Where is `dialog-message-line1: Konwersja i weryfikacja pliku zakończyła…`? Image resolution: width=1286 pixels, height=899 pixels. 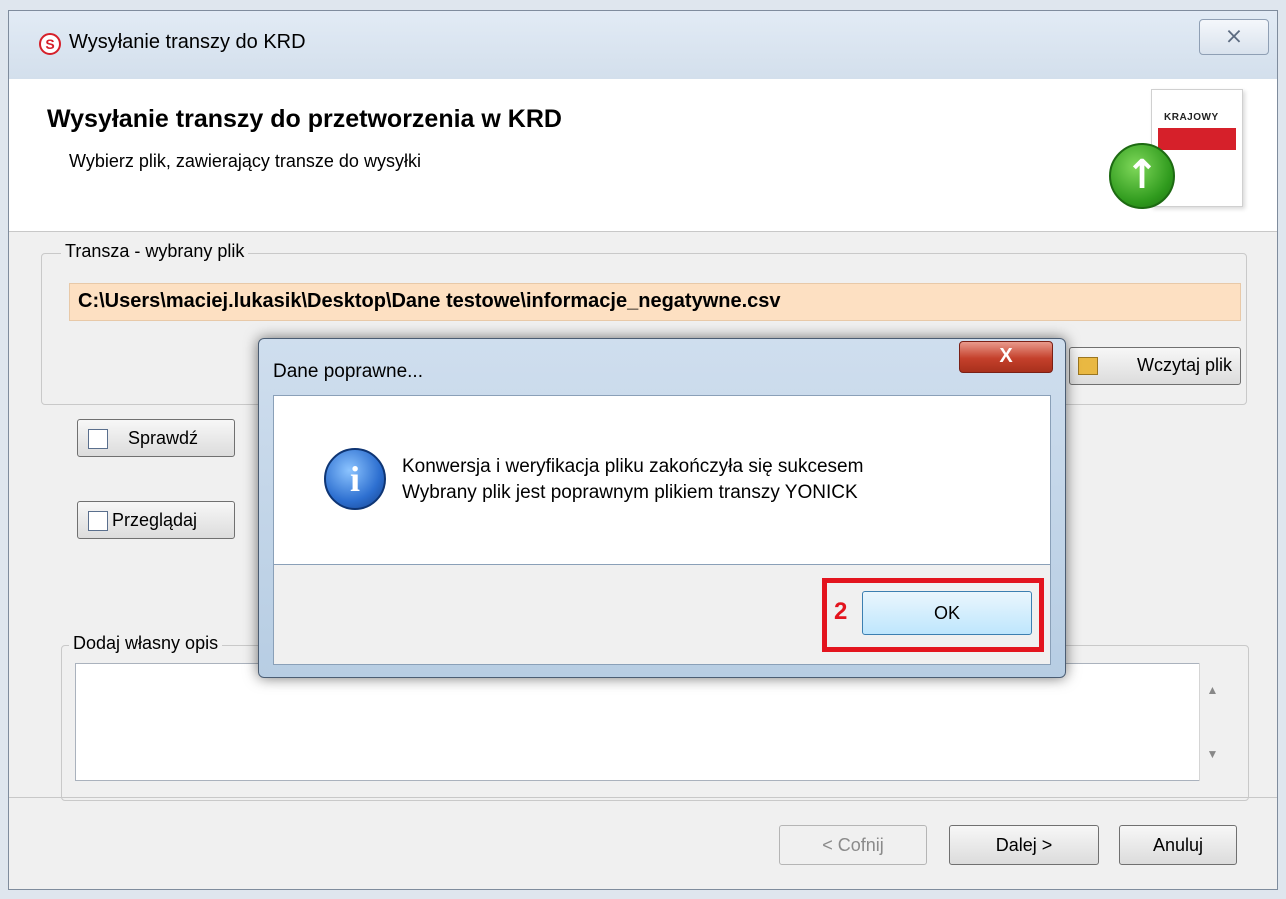 dialog-message-line1: Konwersja i weryfikacja pliku zakończyła… is located at coordinates (633, 466).